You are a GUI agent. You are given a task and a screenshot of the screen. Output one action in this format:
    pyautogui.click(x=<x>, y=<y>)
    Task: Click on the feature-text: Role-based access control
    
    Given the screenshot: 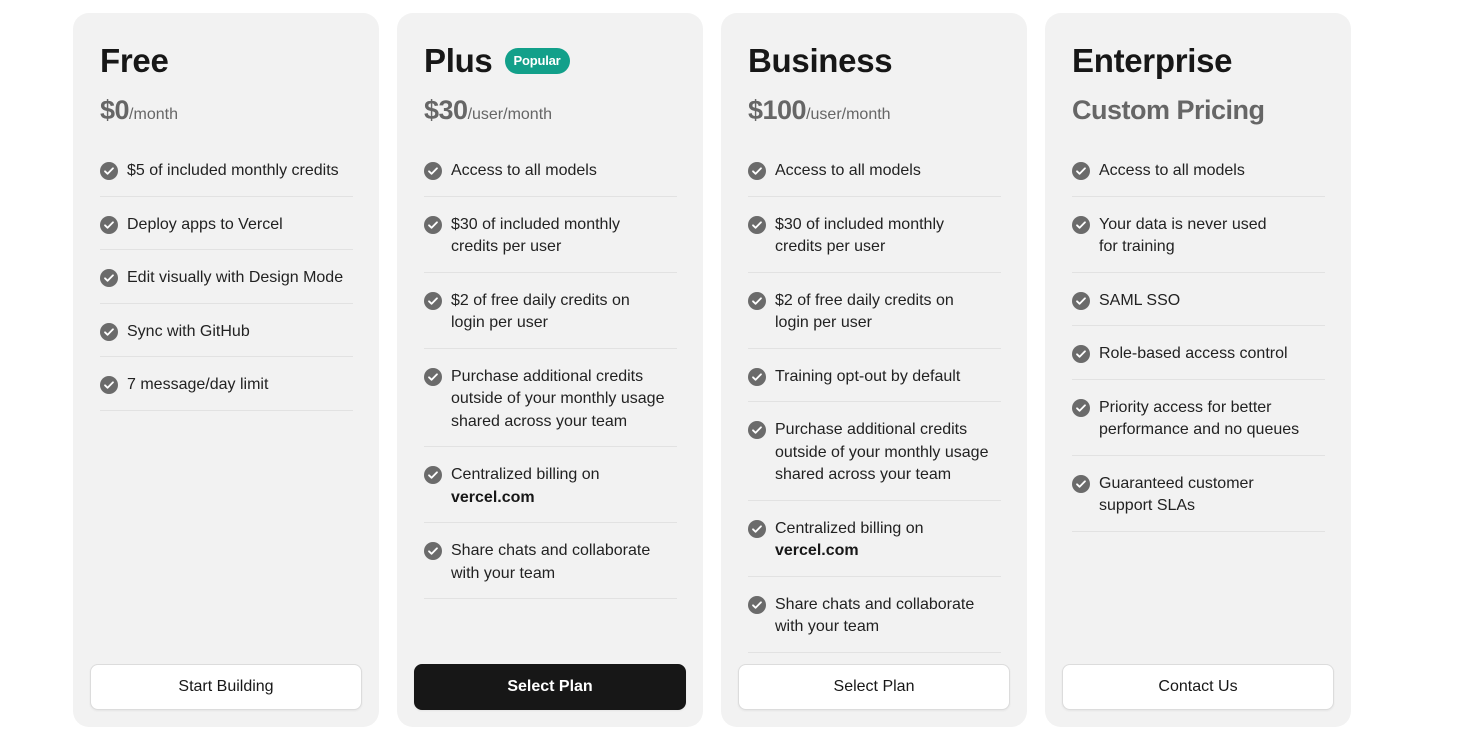 What is the action you would take?
    pyautogui.click(x=1193, y=353)
    